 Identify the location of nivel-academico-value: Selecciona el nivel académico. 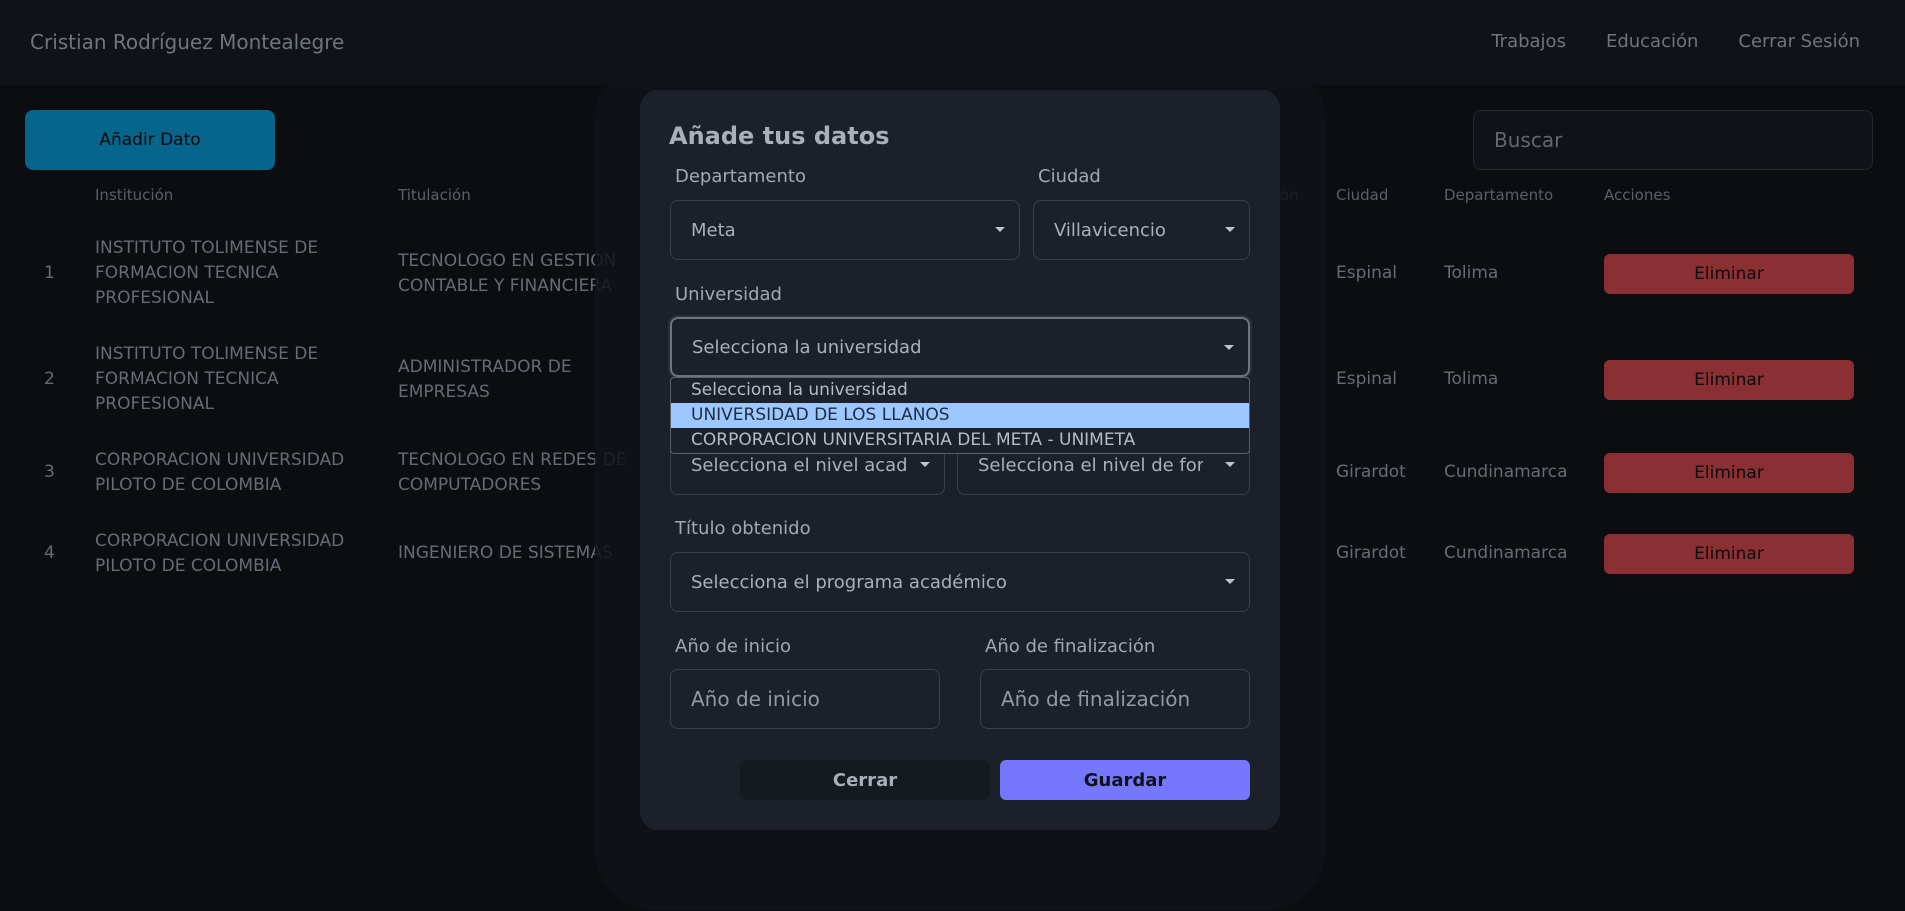
(798, 465).